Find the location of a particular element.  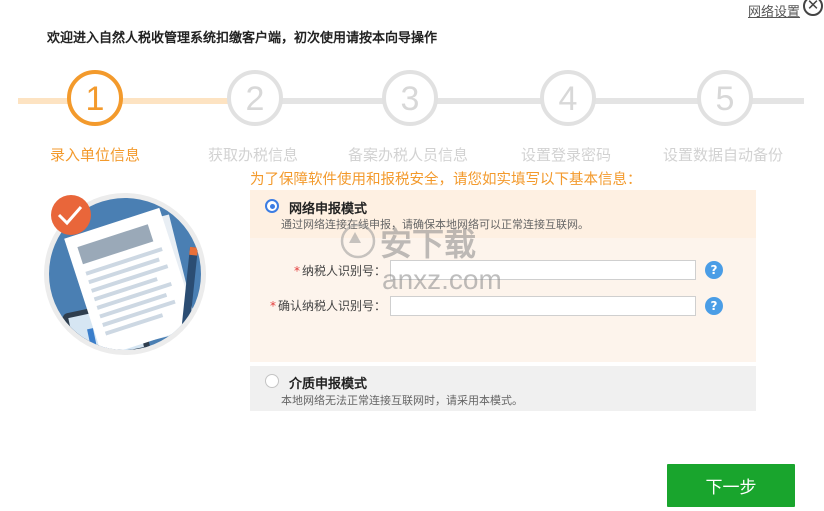

step-1-circle: 1 is located at coordinates (95, 98).